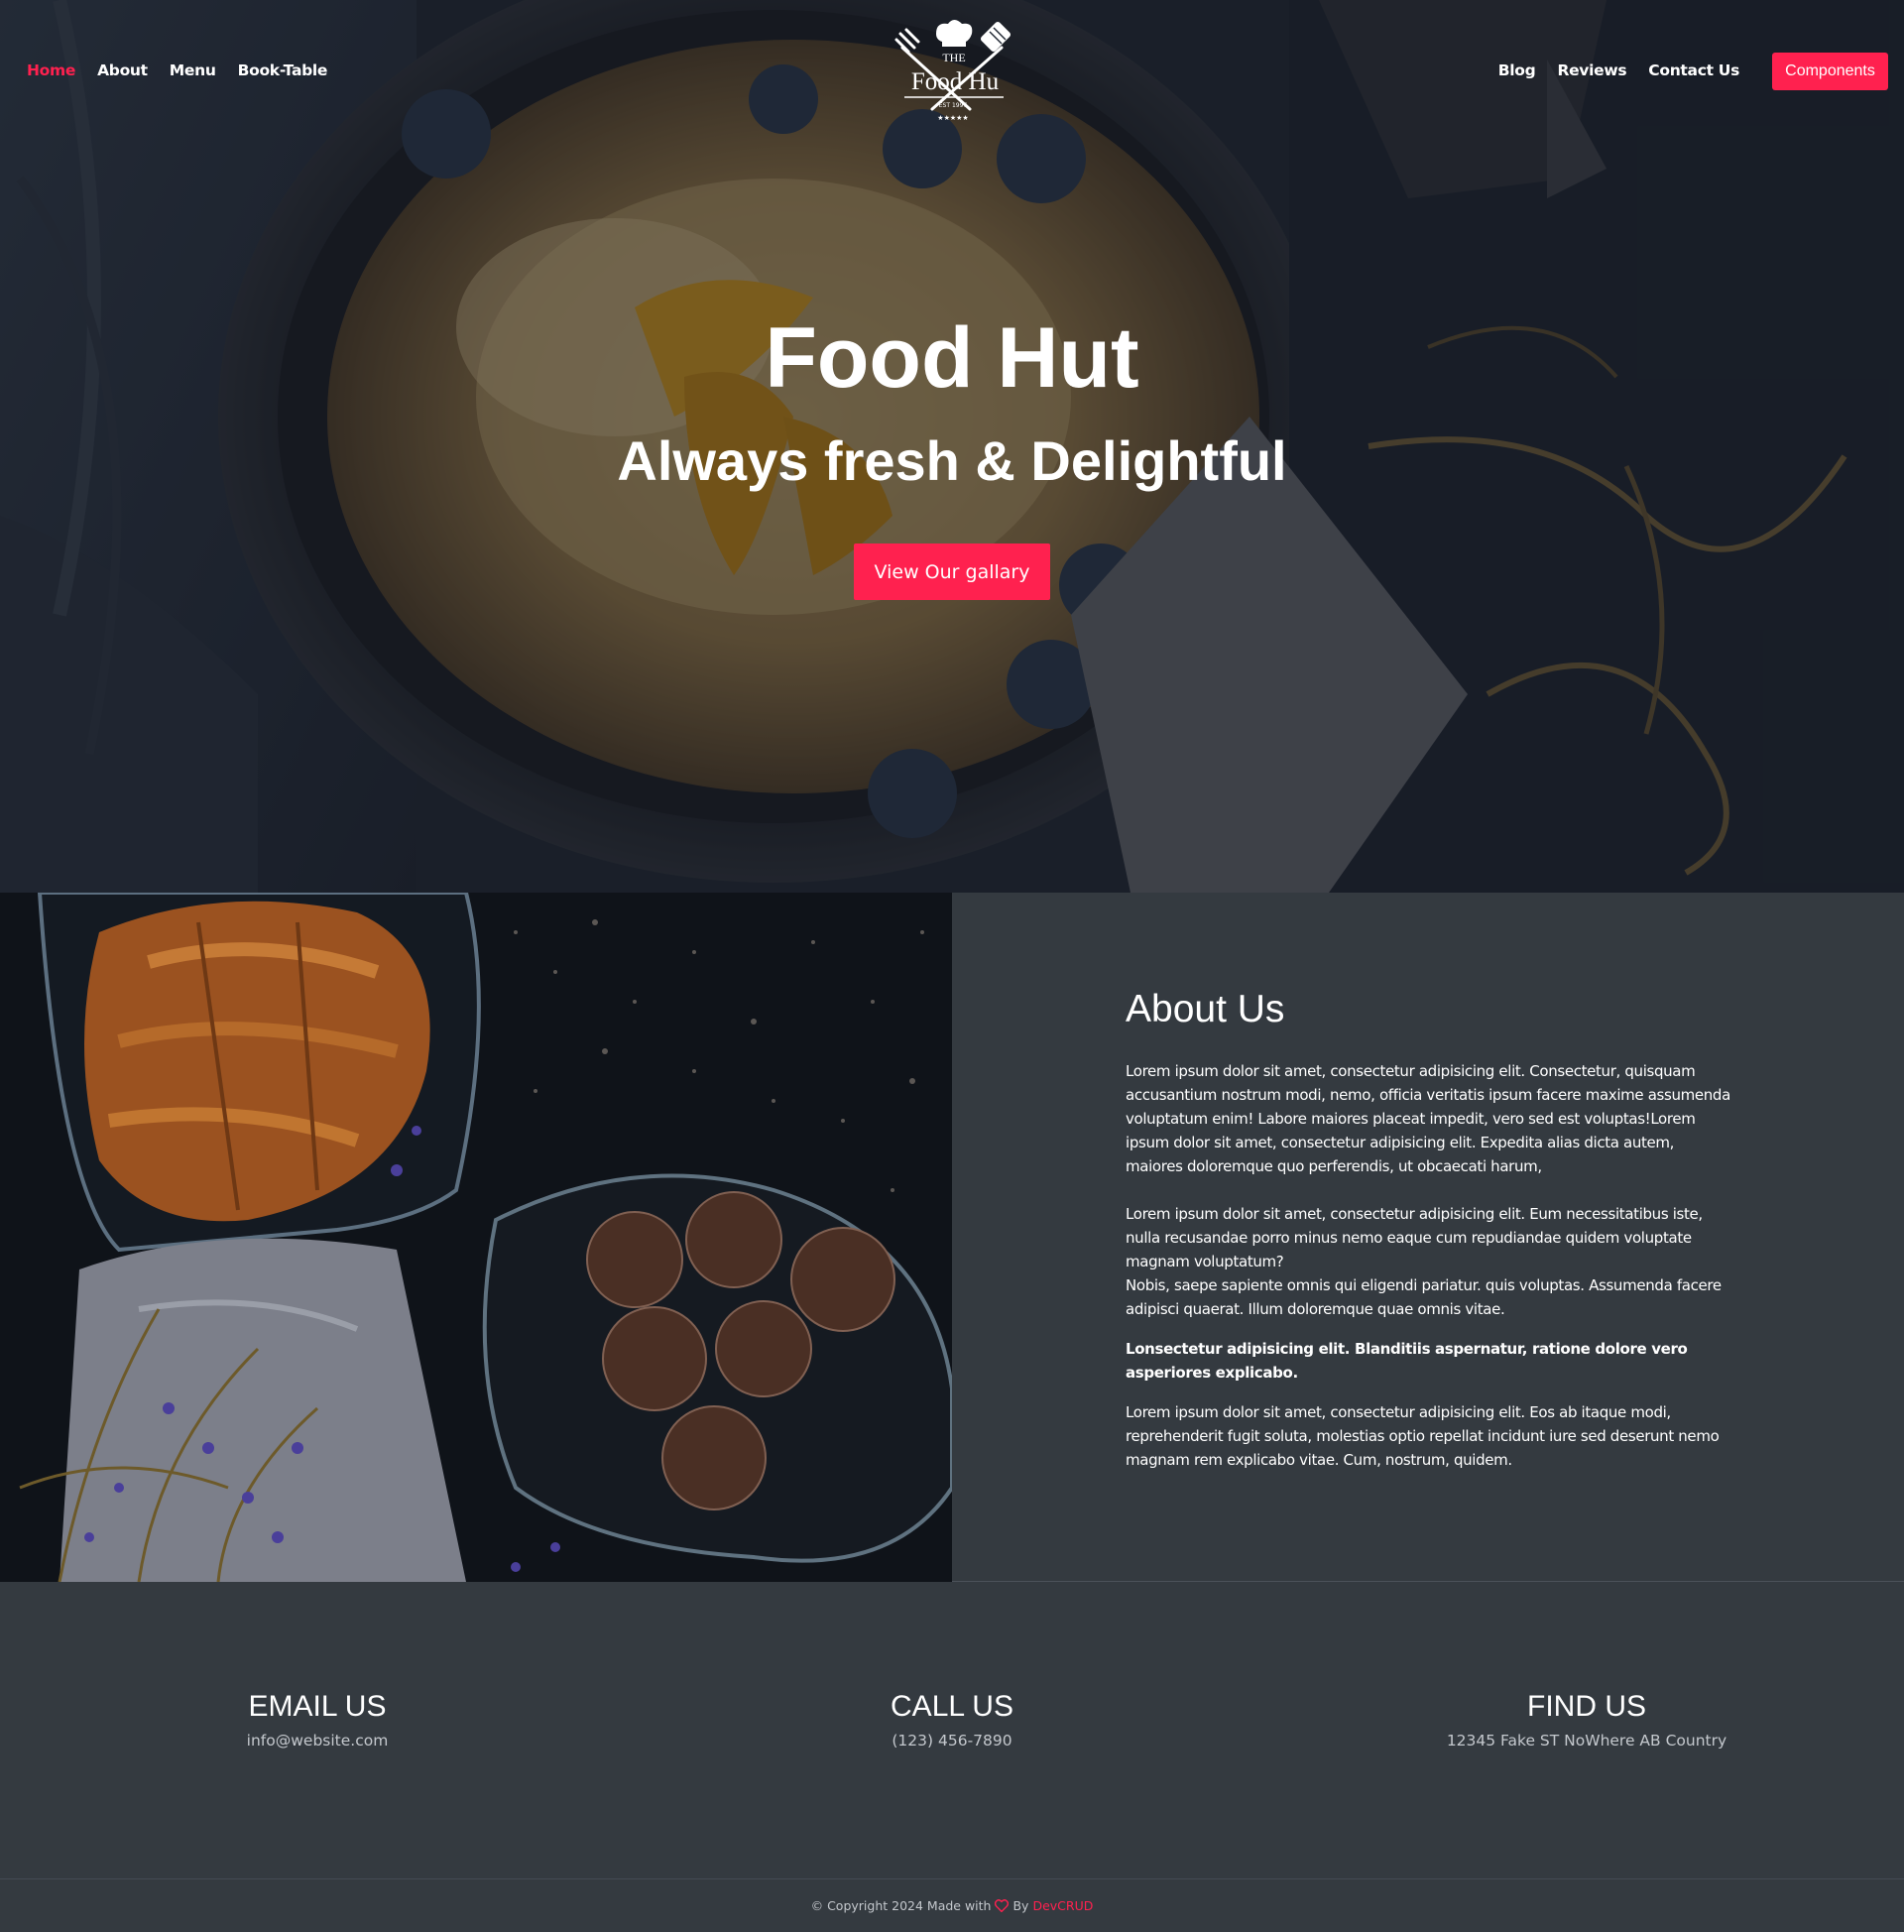 The width and height of the screenshot is (1904, 1932). Describe the element at coordinates (1517, 70) in the screenshot. I see `nav-link-blog: Blog` at that location.